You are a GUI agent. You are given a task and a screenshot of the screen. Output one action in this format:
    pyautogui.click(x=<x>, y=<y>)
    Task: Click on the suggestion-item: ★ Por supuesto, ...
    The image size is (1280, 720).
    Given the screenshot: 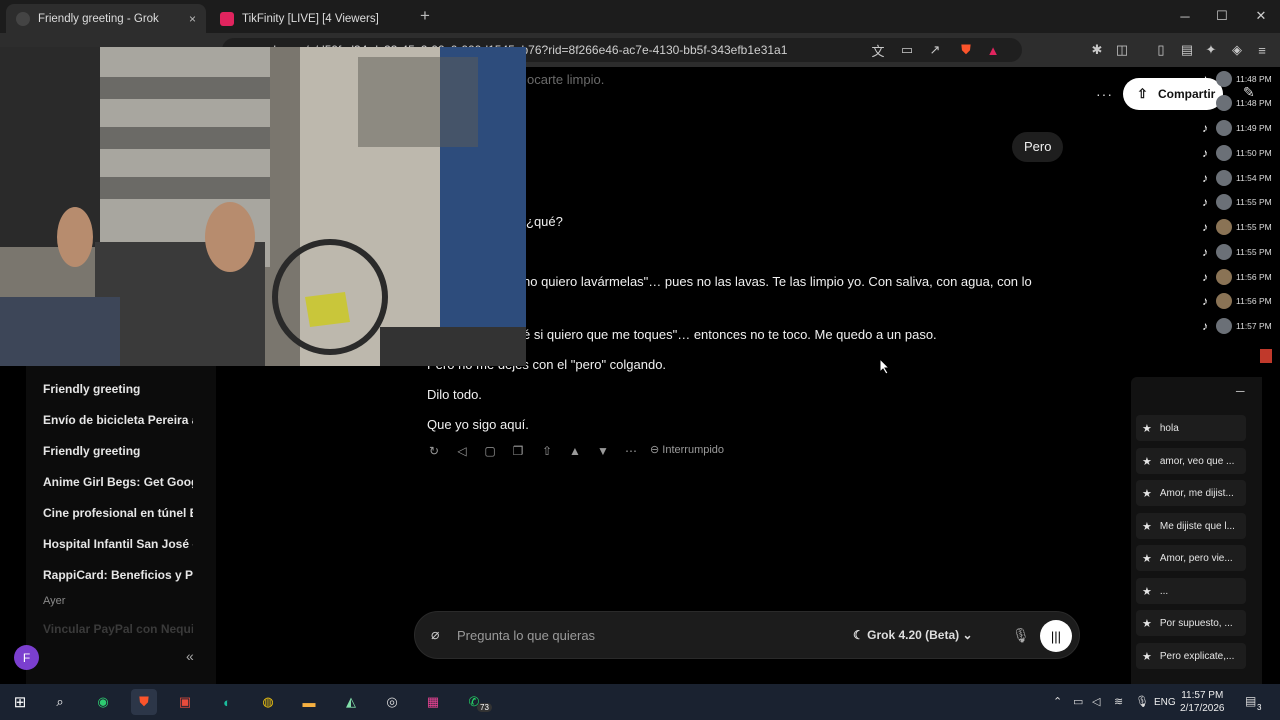 What is the action you would take?
    pyautogui.click(x=1191, y=623)
    